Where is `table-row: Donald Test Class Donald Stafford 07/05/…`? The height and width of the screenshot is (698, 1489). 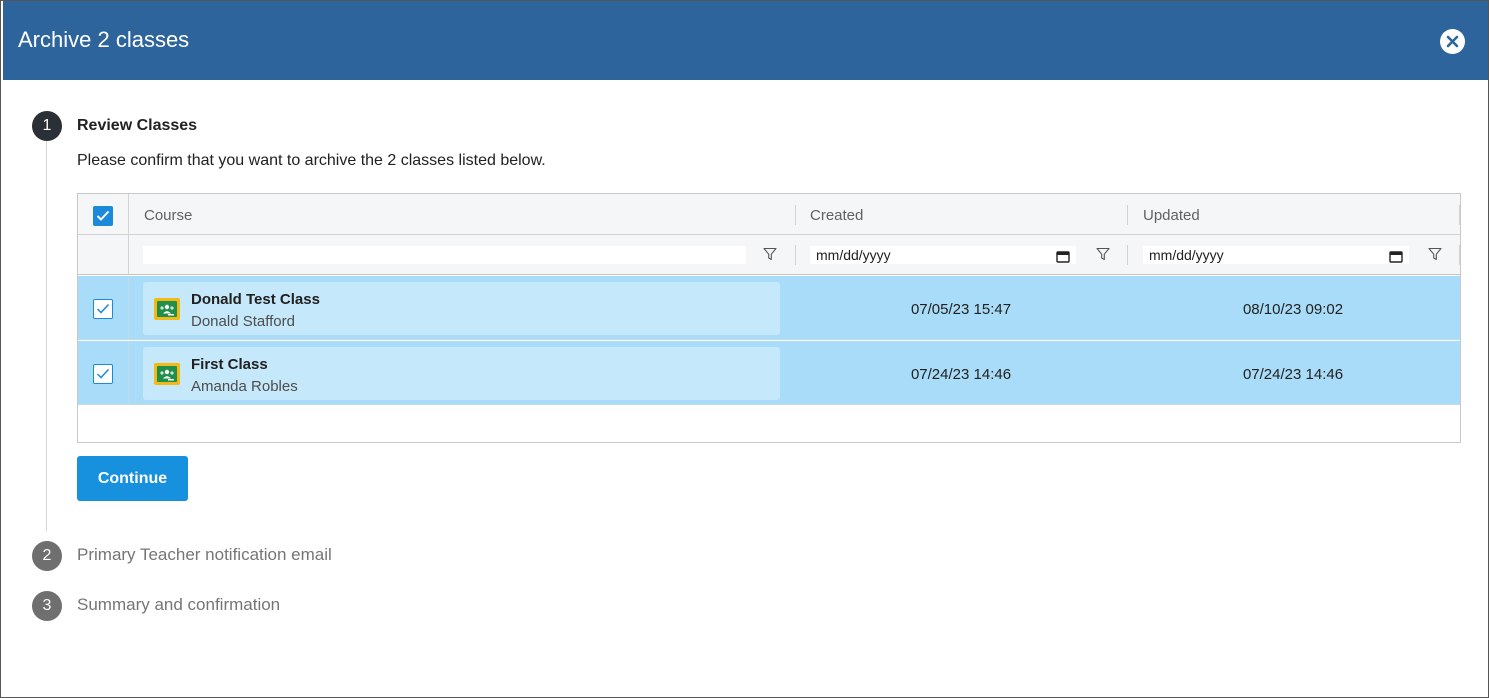 table-row: Donald Test Class Donald Stafford 07/05/… is located at coordinates (769, 308).